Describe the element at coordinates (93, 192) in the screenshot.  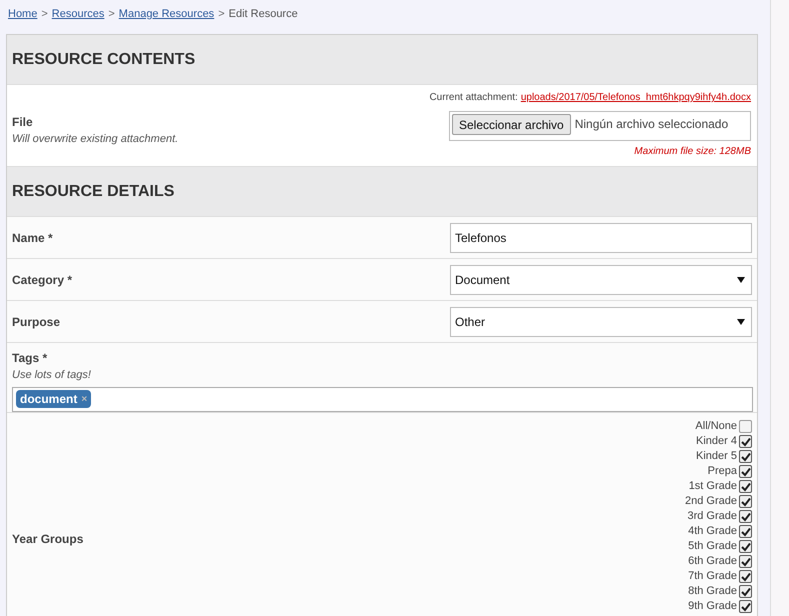
I see `section-title: RESOURCE DETAILS` at that location.